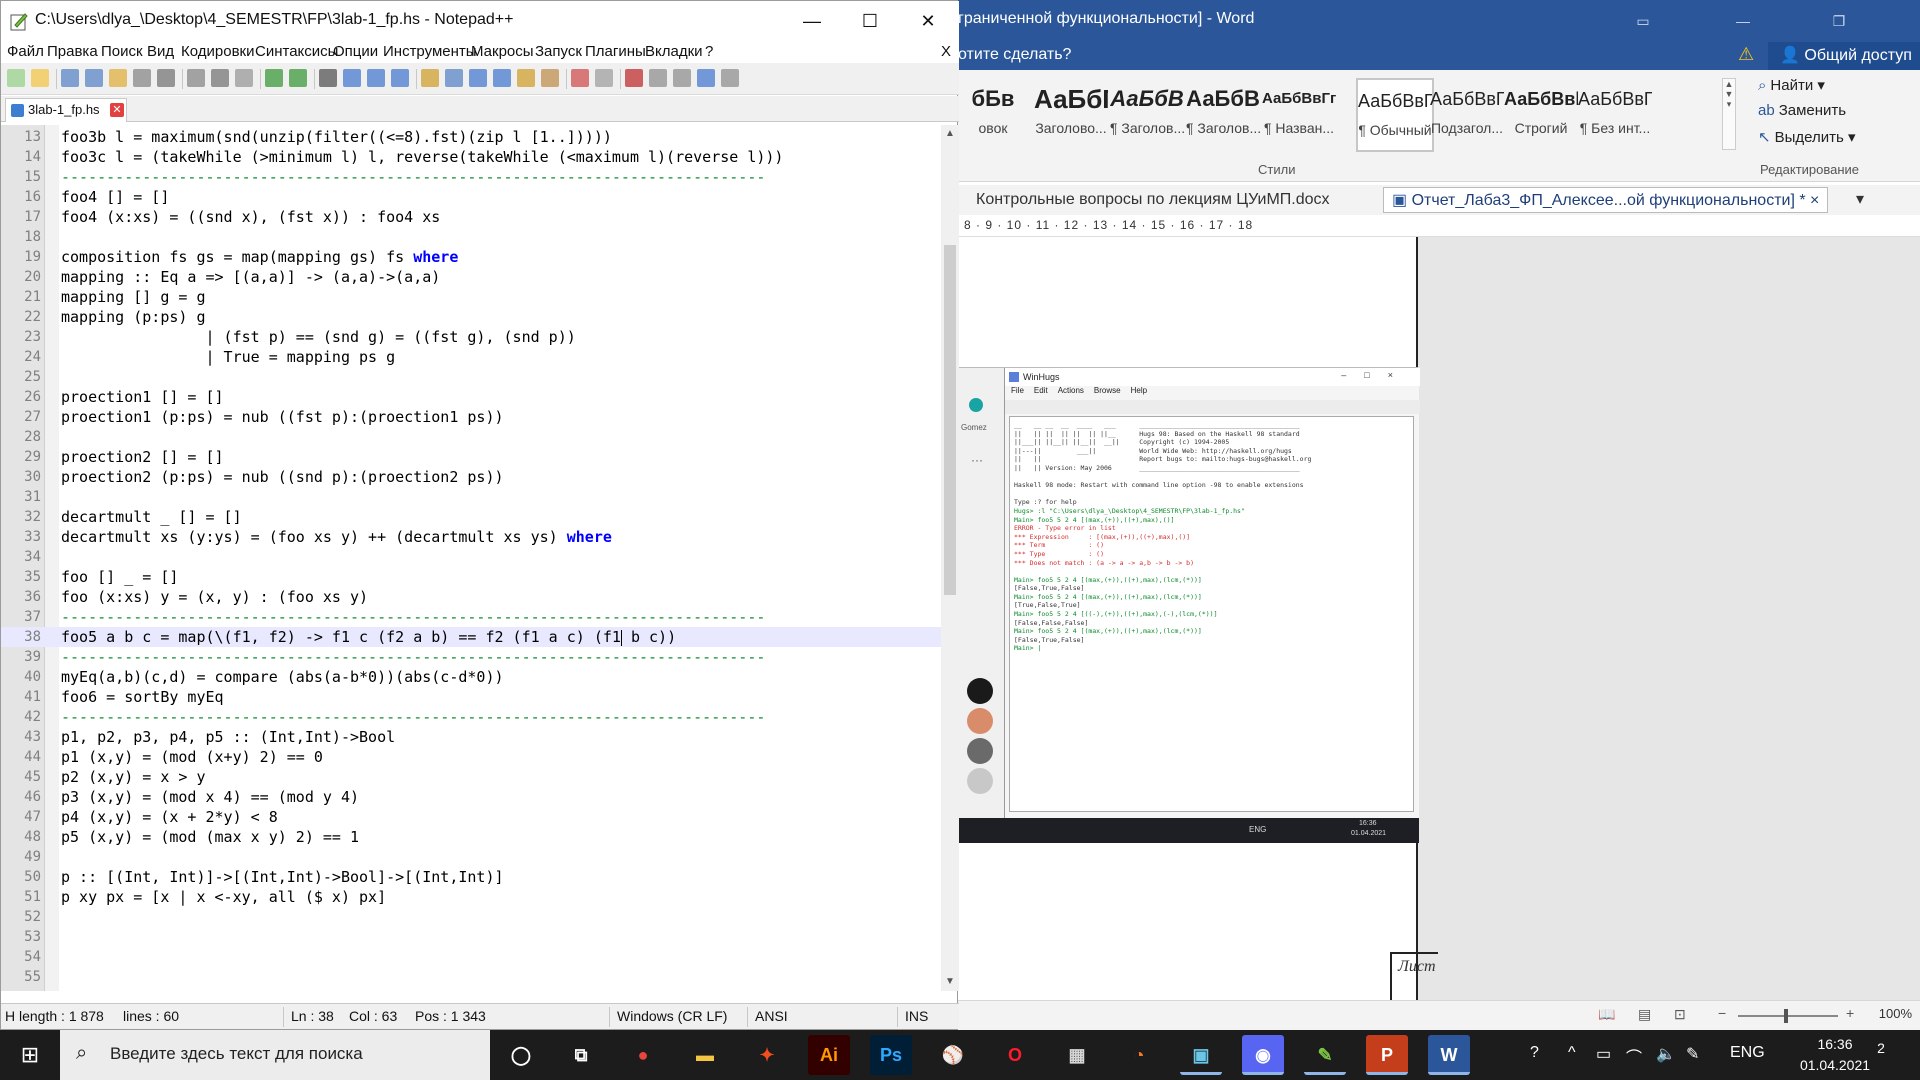  Describe the element at coordinates (430, 51) in the screenshot. I see `menu-item: Инструменты` at that location.